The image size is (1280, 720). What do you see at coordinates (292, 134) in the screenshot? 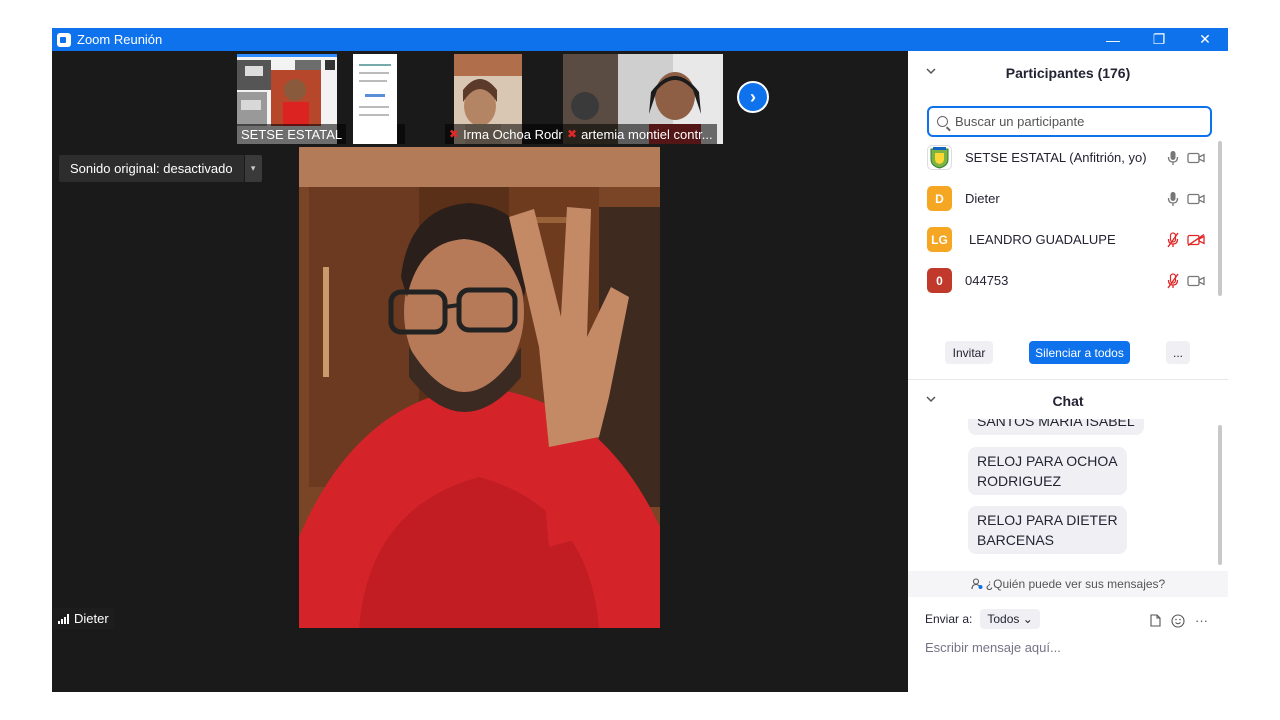
I see `thumbnail-name: SETSE ESTATAL` at bounding box center [292, 134].